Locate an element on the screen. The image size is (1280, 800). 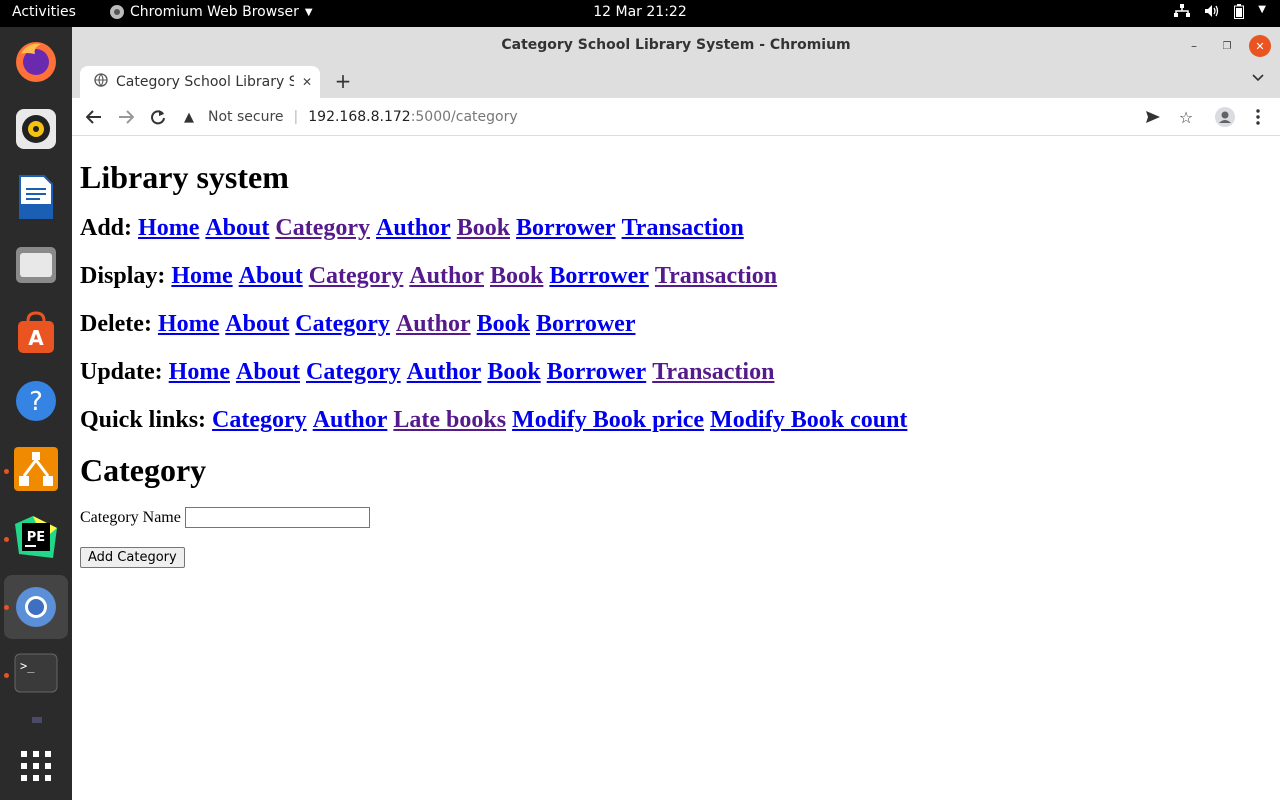
files-icon is located at coordinates (36, 265).